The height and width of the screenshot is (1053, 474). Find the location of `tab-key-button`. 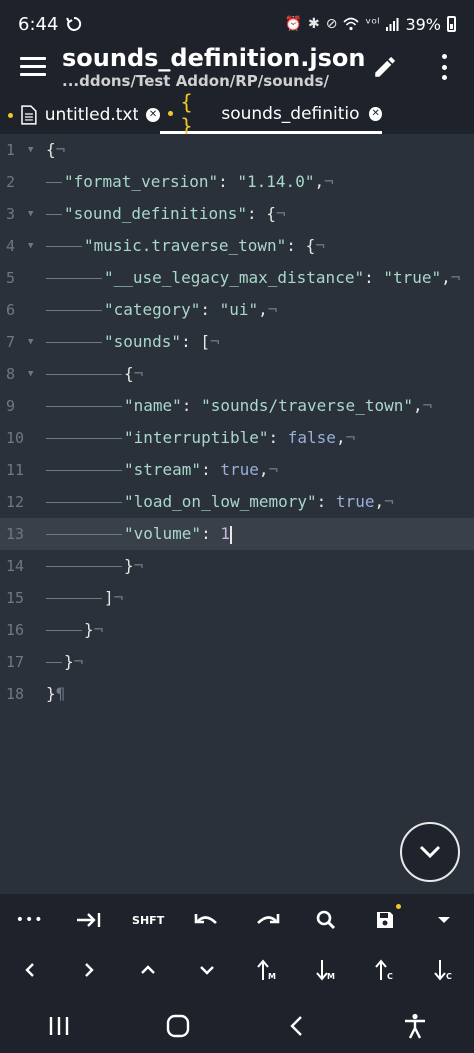

tab-key-button is located at coordinates (88, 920).